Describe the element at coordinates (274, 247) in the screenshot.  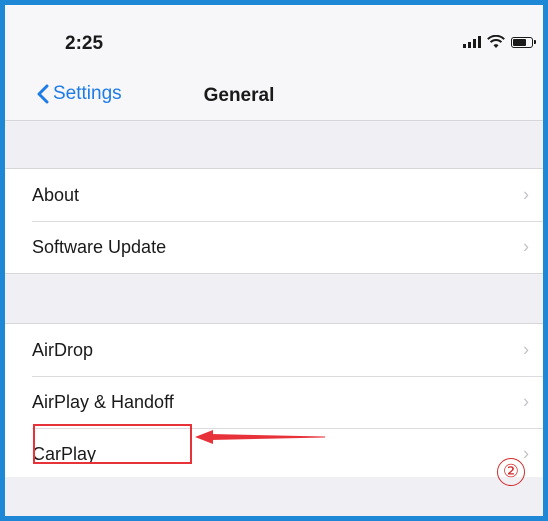
I see `settings-item-software-update: Software Update ›` at that location.